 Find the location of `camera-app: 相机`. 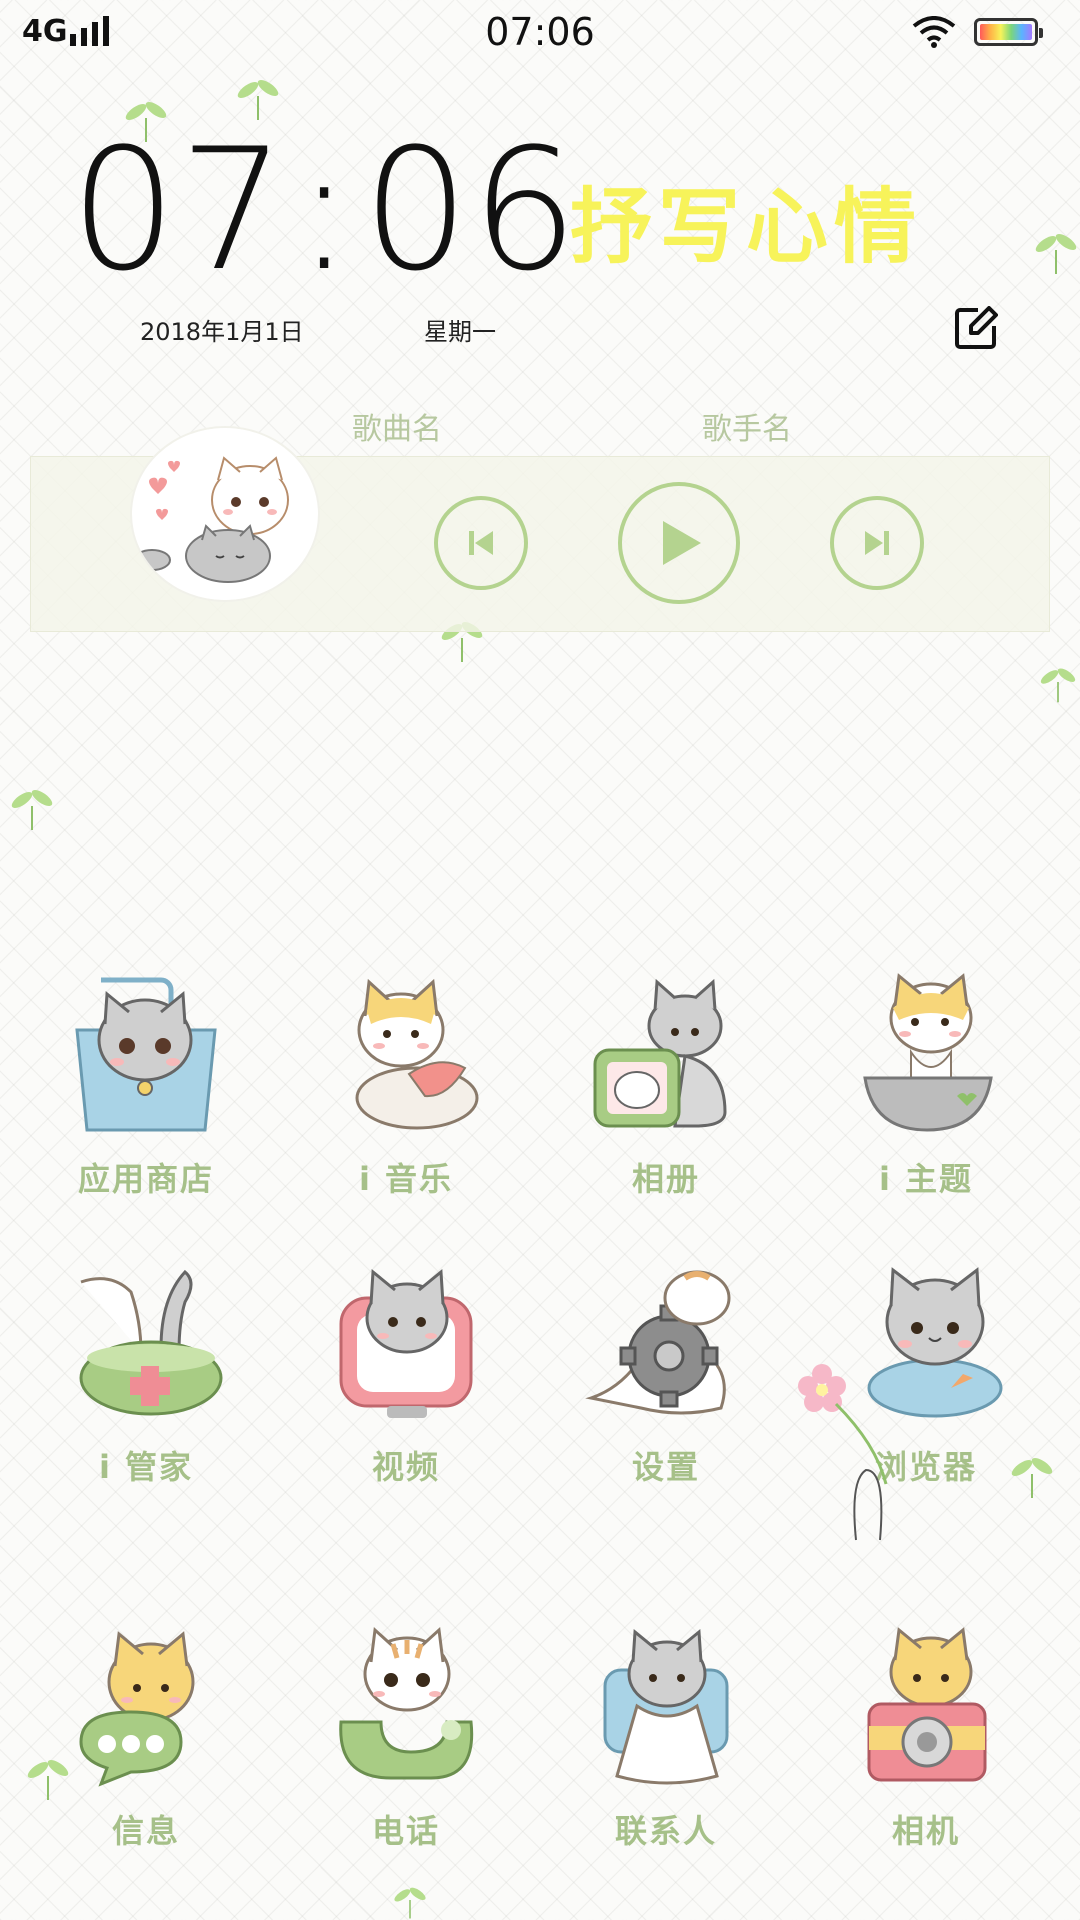

camera-app: 相机 is located at coordinates (926, 1737).